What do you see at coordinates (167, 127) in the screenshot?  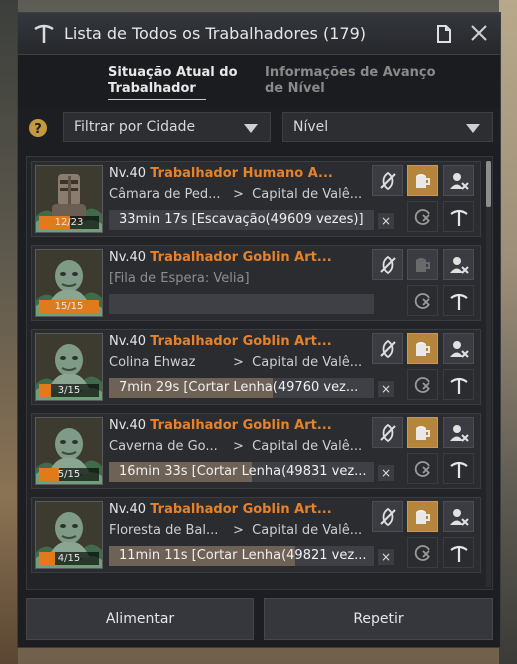 I see `city-filter-dropdown: Filtrar por Cidade` at bounding box center [167, 127].